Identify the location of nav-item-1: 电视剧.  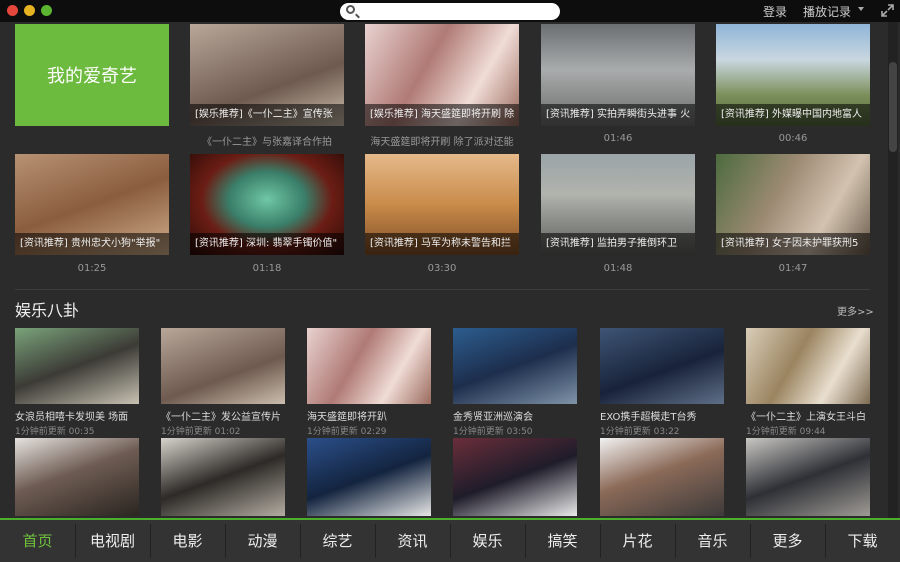
(112, 541).